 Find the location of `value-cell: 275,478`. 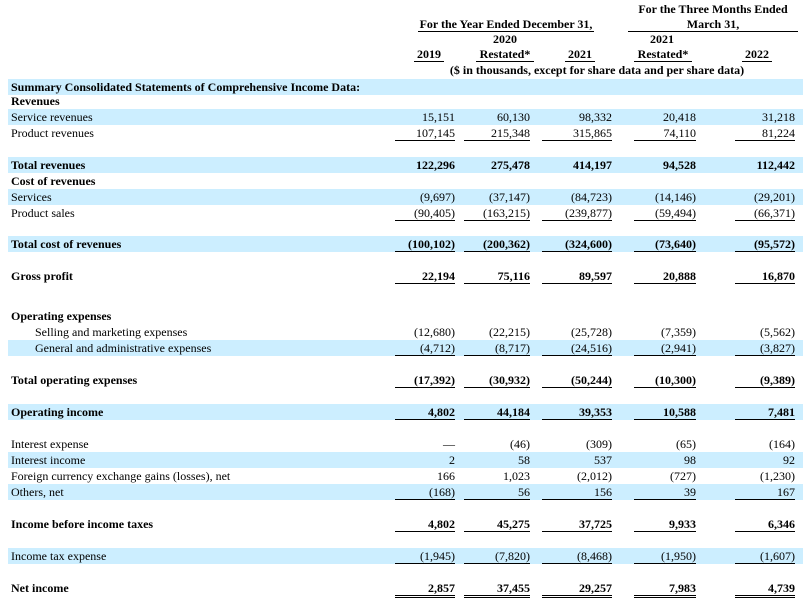

value-cell: 275,478 is located at coordinates (510, 165).